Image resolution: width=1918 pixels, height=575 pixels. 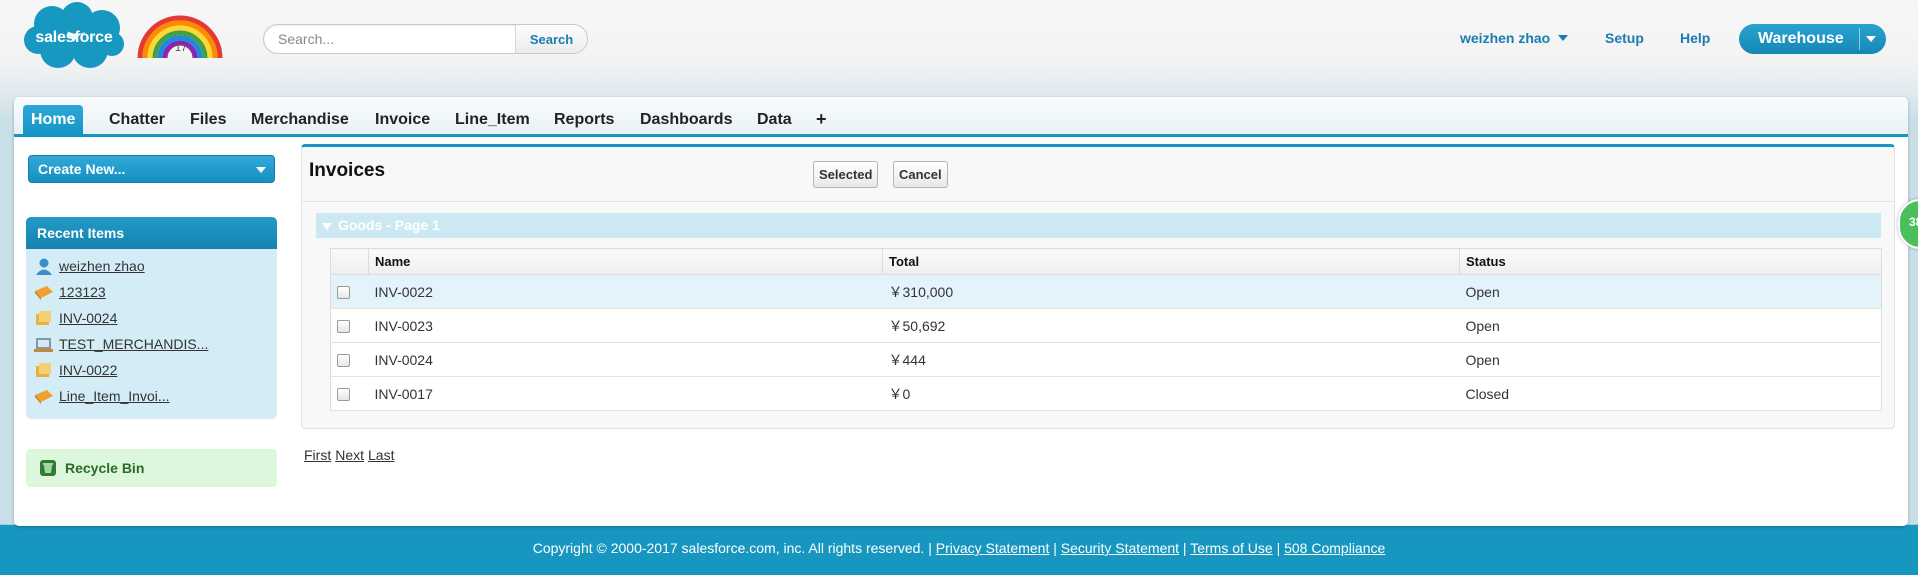 I want to click on tab-data: Data, so click(x=774, y=119).